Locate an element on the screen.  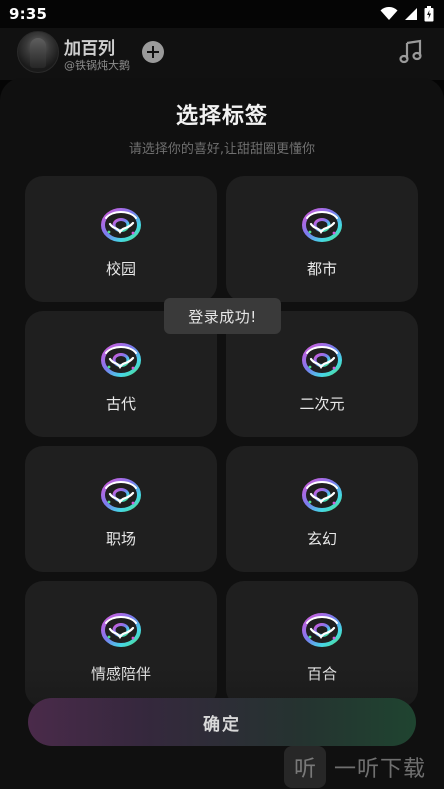
status-time: 9:35 is located at coordinates (28, 14).